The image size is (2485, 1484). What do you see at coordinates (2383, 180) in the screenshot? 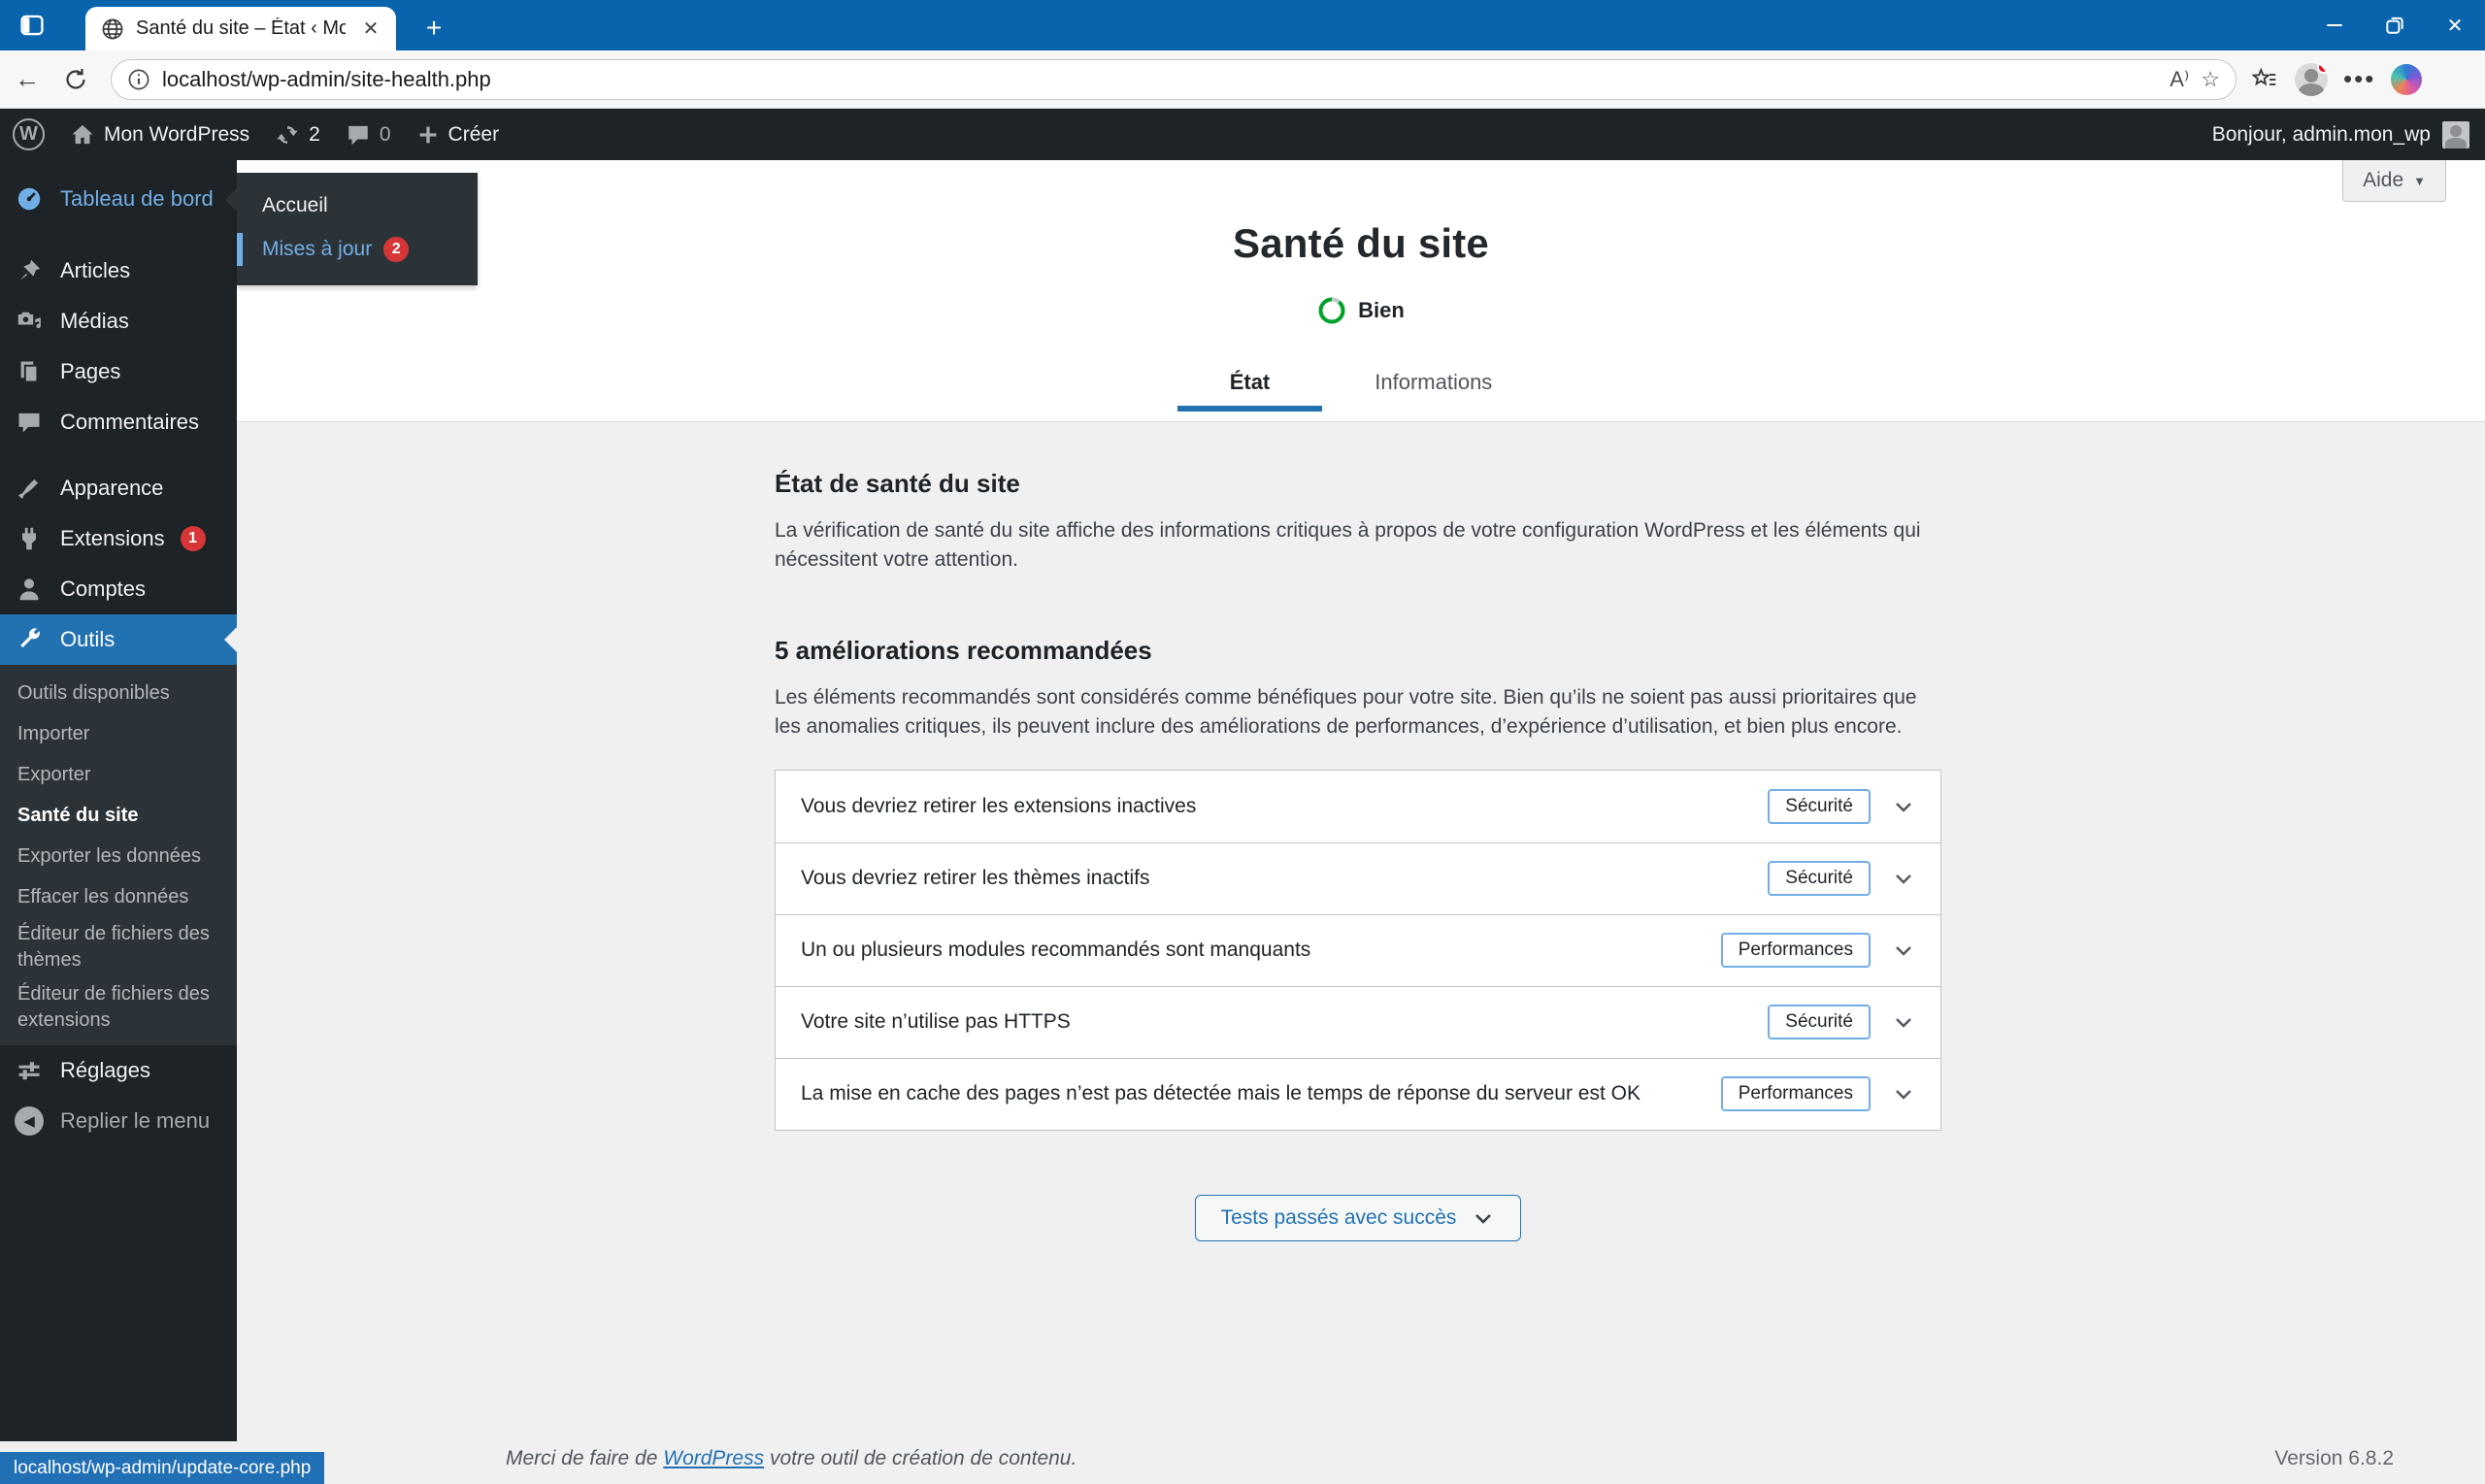
I see `help-label: Aide` at bounding box center [2383, 180].